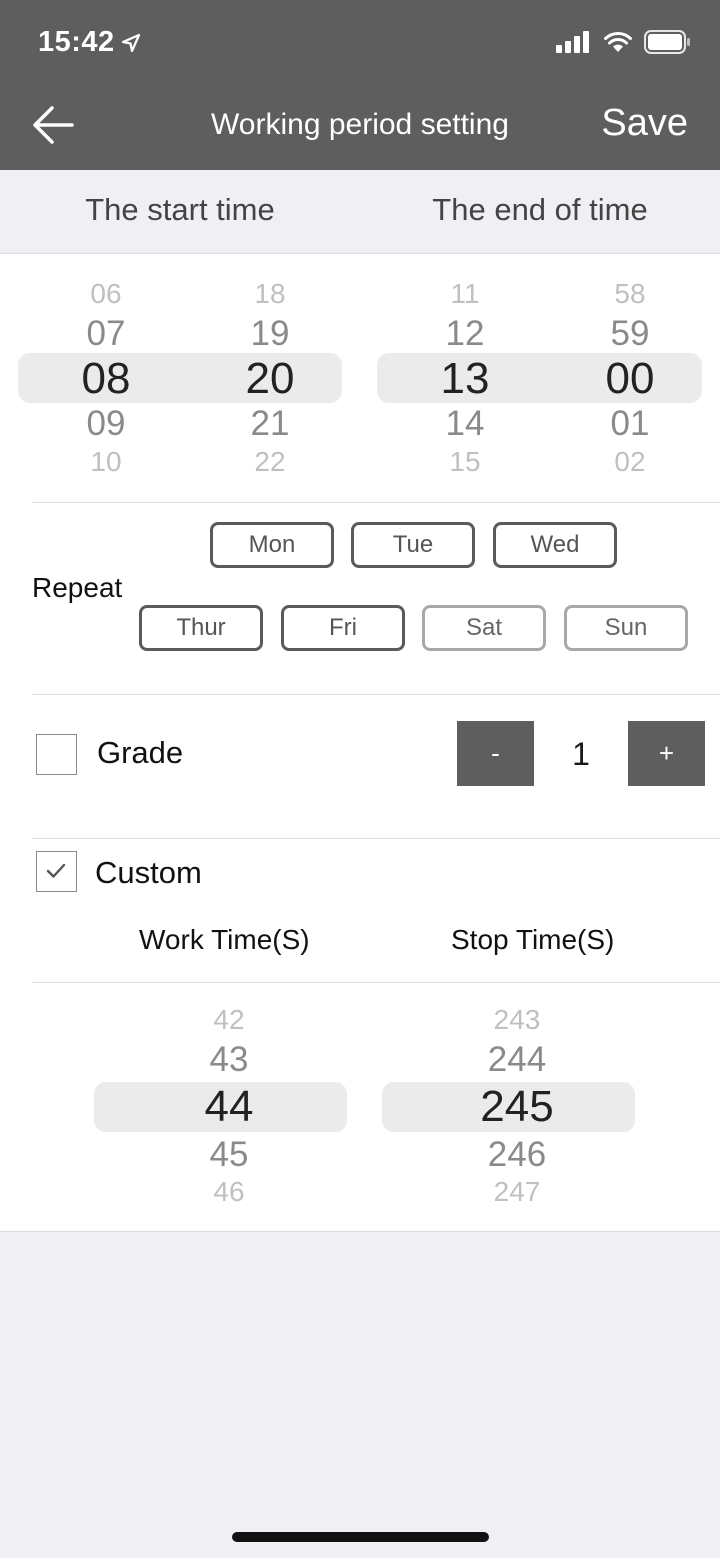 The width and height of the screenshot is (720, 1558). What do you see at coordinates (465, 378) in the screenshot?
I see `picker-selected: 13` at bounding box center [465, 378].